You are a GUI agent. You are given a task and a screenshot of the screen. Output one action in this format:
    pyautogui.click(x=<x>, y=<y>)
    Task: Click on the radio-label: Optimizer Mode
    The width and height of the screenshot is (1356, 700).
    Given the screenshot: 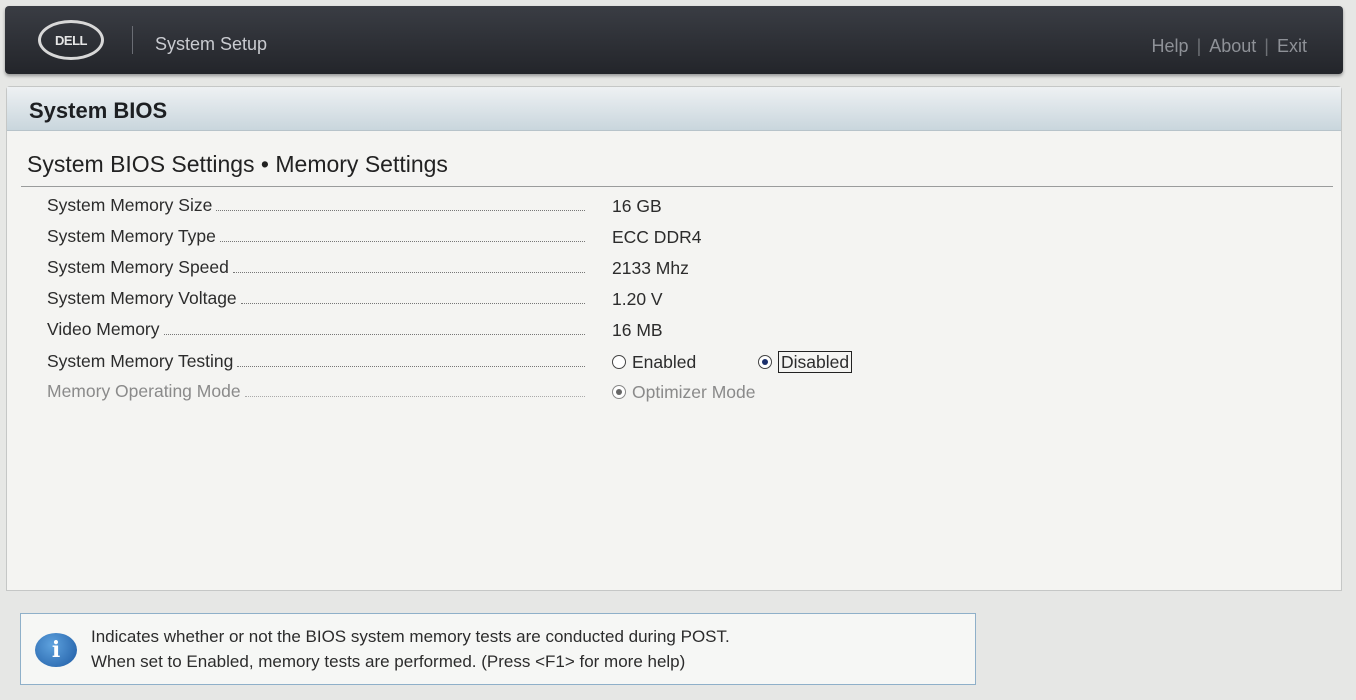 What is the action you would take?
    pyautogui.click(x=694, y=392)
    